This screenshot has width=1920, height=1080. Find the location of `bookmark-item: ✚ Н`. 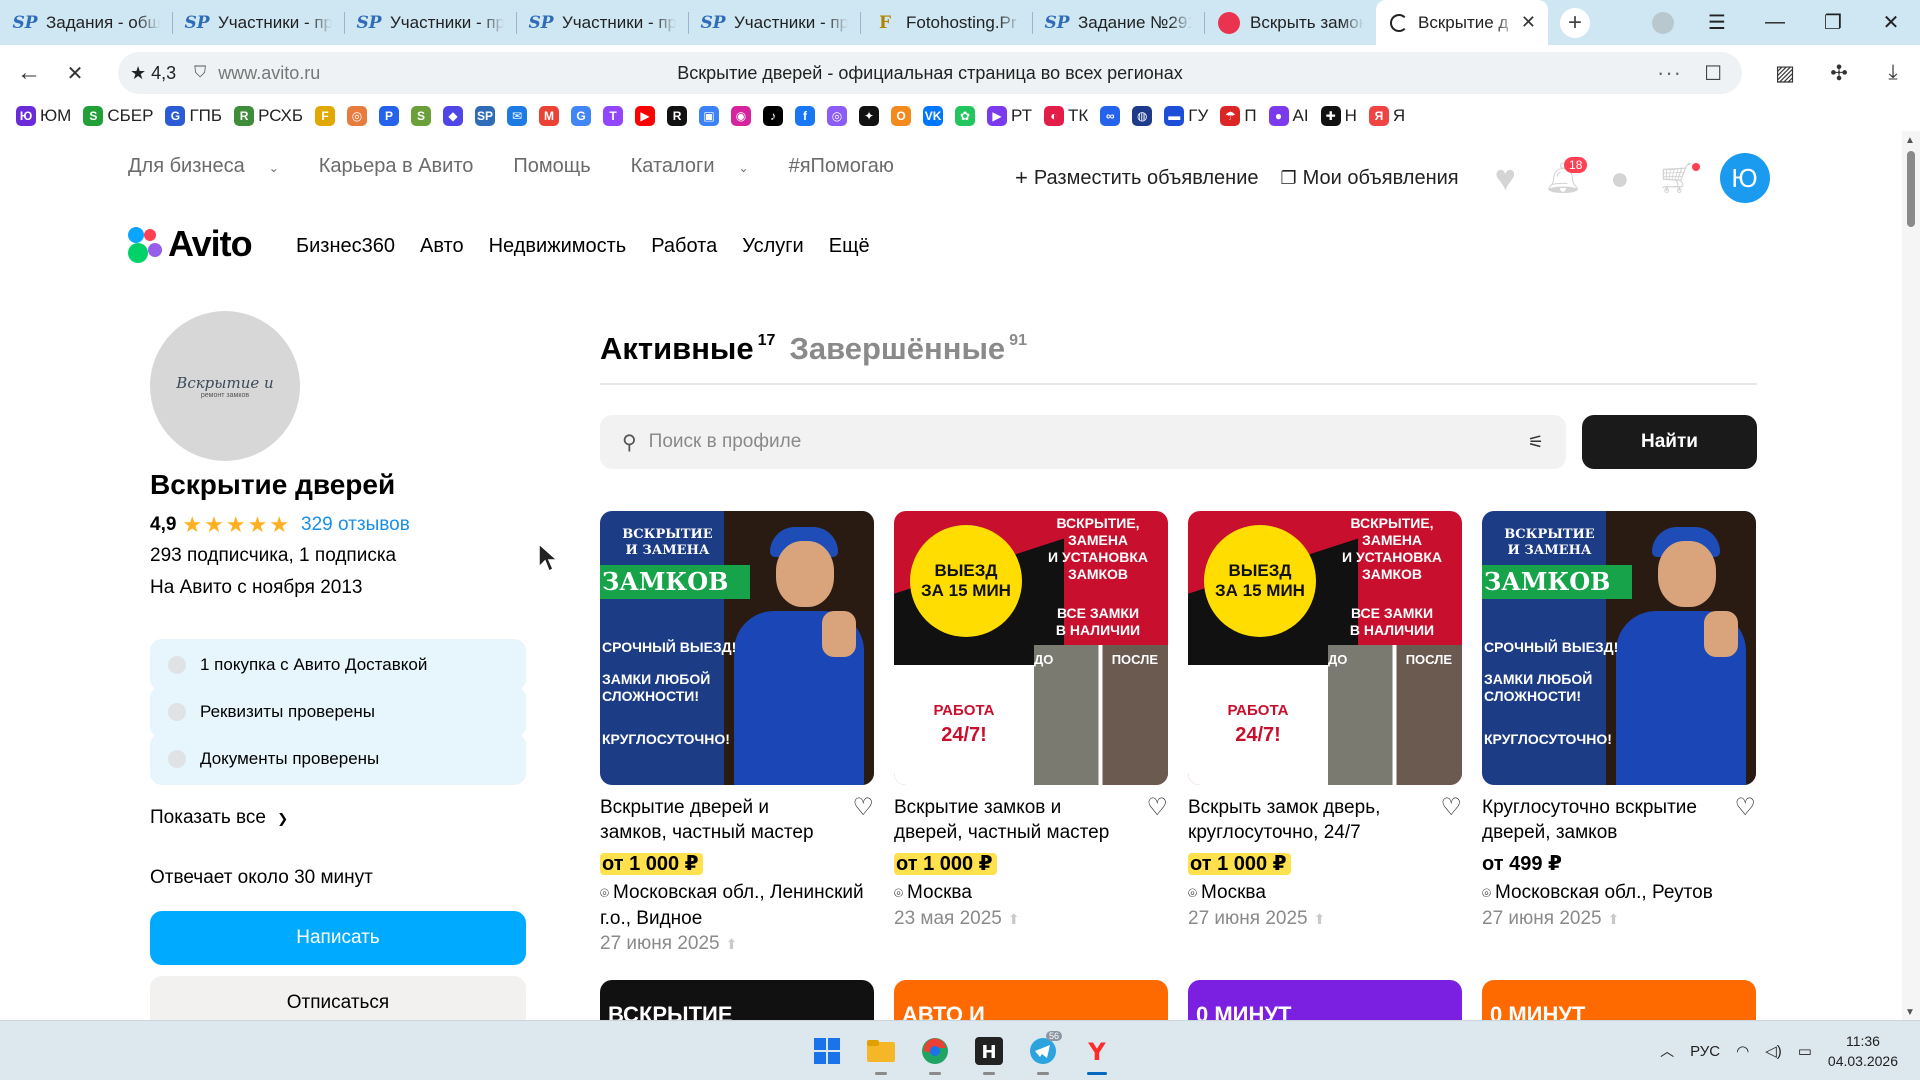

bookmark-item: ✚ Н is located at coordinates (1338, 116).